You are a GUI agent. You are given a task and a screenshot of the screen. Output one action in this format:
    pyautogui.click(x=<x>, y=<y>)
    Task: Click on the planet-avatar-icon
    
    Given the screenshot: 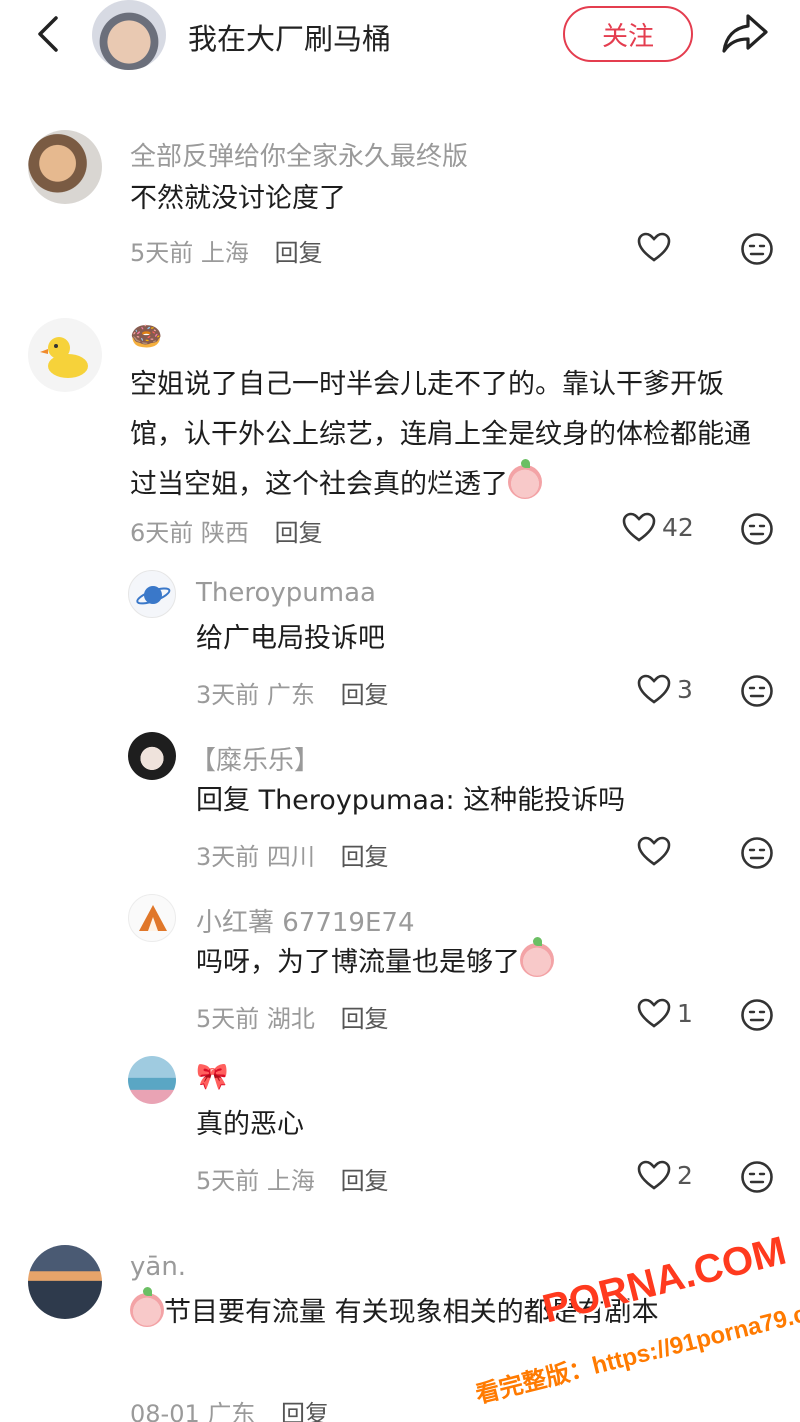 What is the action you would take?
    pyautogui.click(x=153, y=595)
    